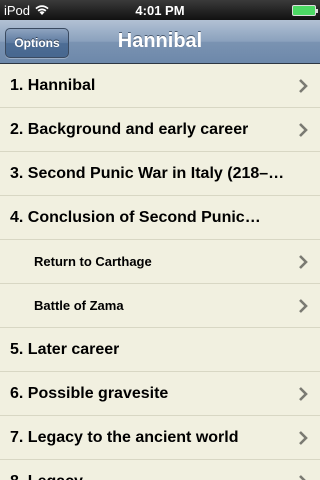 Image resolution: width=320 pixels, height=480 pixels. I want to click on wifi-icon, so click(42, 10).